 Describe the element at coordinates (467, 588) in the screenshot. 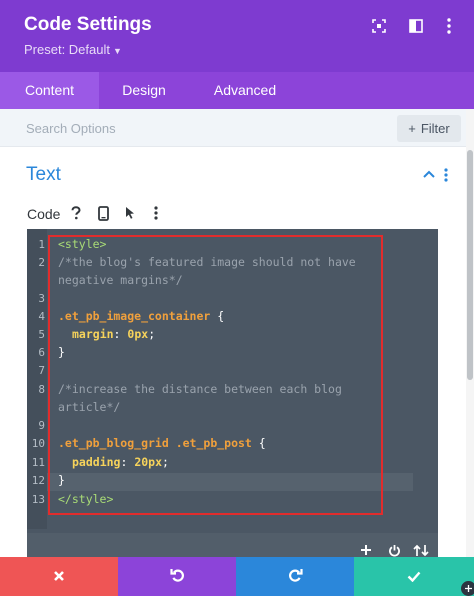

I see `resize-handle-icon` at that location.